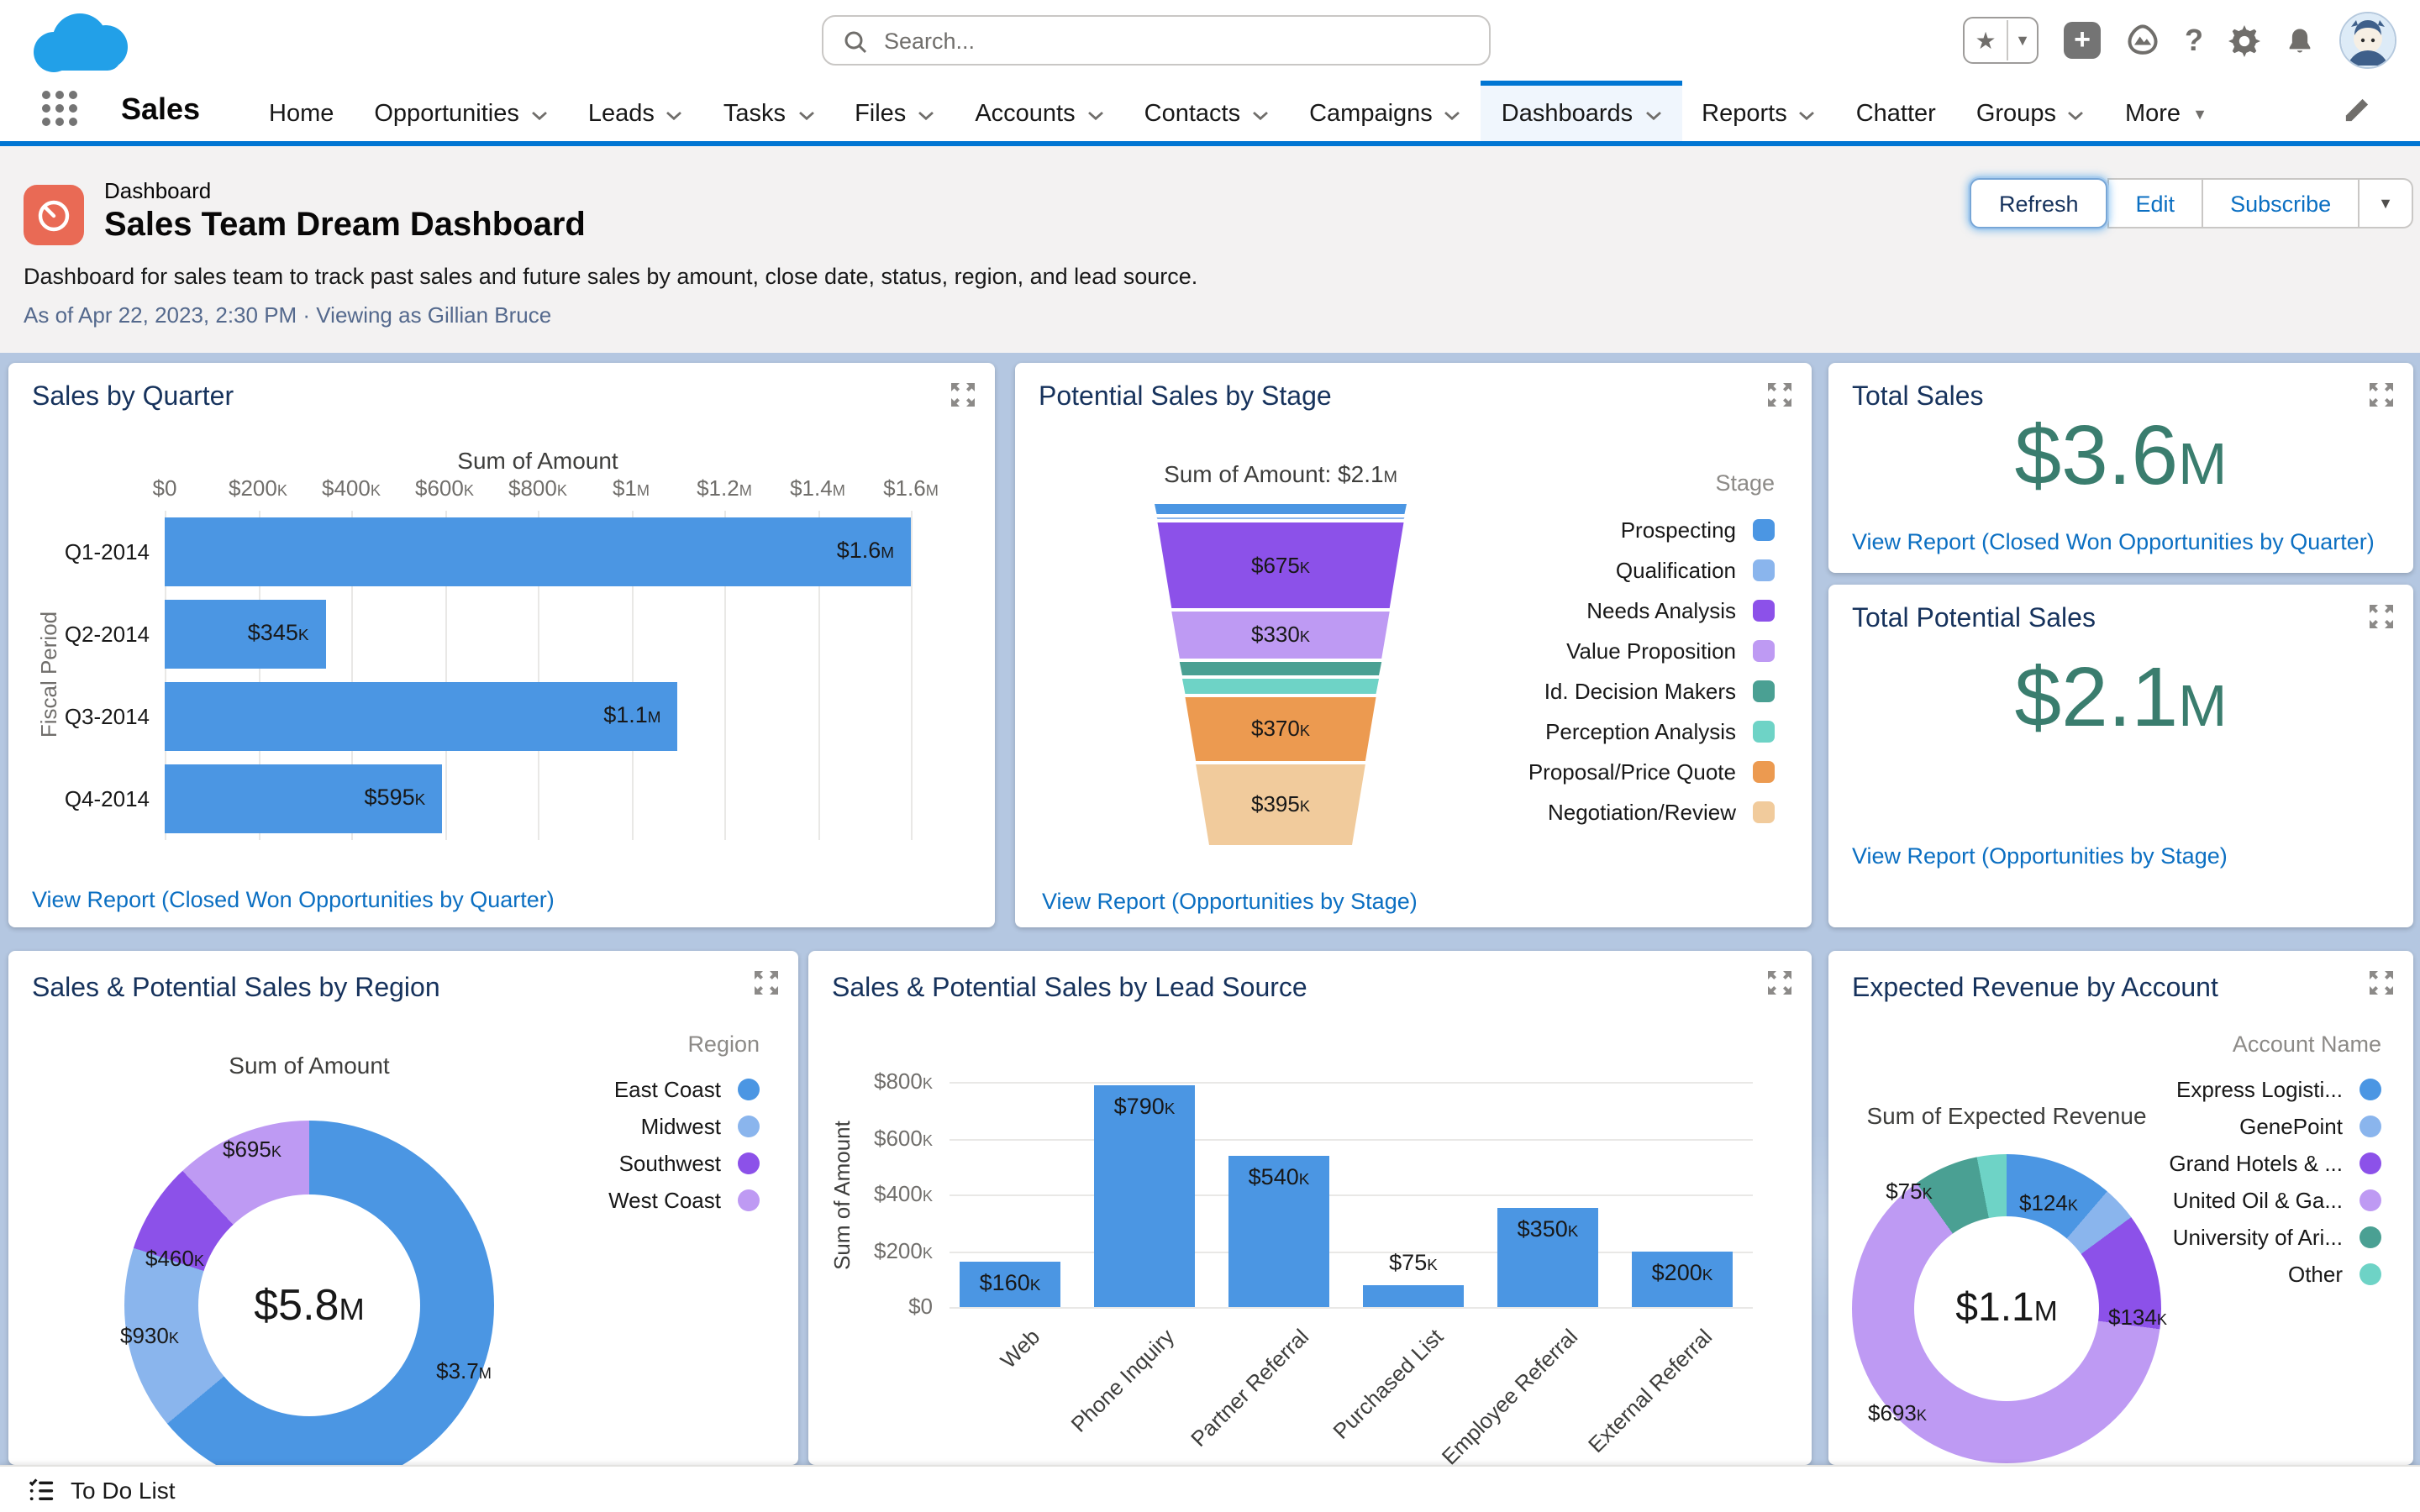 The height and width of the screenshot is (1512, 2420). What do you see at coordinates (684, 1199) in the screenshot?
I see `legend-item: West Coast` at bounding box center [684, 1199].